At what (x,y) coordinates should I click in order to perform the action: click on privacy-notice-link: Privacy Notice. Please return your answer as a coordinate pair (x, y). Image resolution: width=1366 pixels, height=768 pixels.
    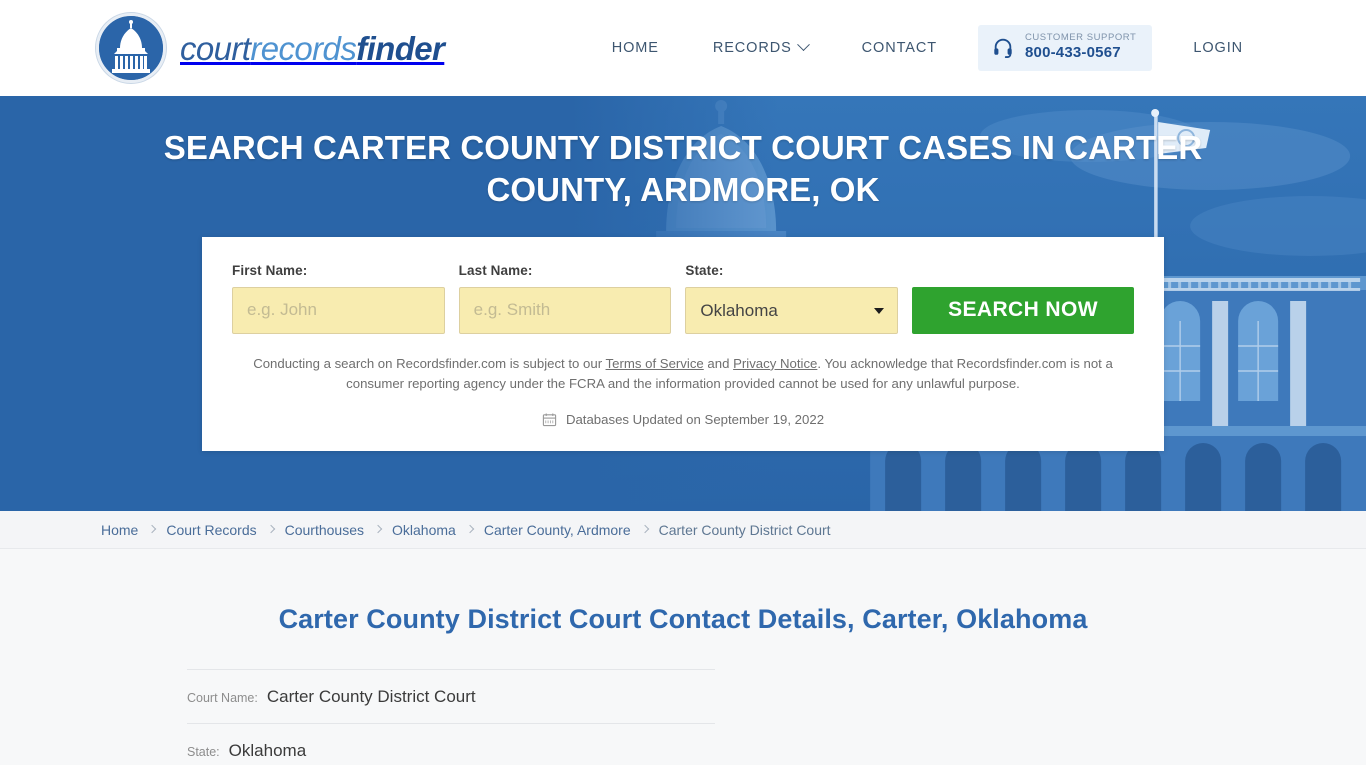
    Looking at the image, I should click on (775, 363).